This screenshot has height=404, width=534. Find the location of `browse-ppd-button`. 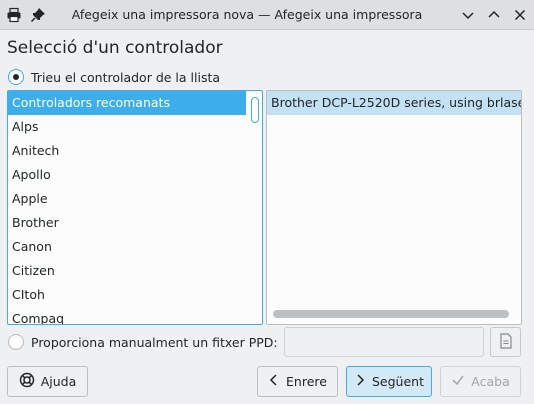

browse-ppd-button is located at coordinates (505, 342).